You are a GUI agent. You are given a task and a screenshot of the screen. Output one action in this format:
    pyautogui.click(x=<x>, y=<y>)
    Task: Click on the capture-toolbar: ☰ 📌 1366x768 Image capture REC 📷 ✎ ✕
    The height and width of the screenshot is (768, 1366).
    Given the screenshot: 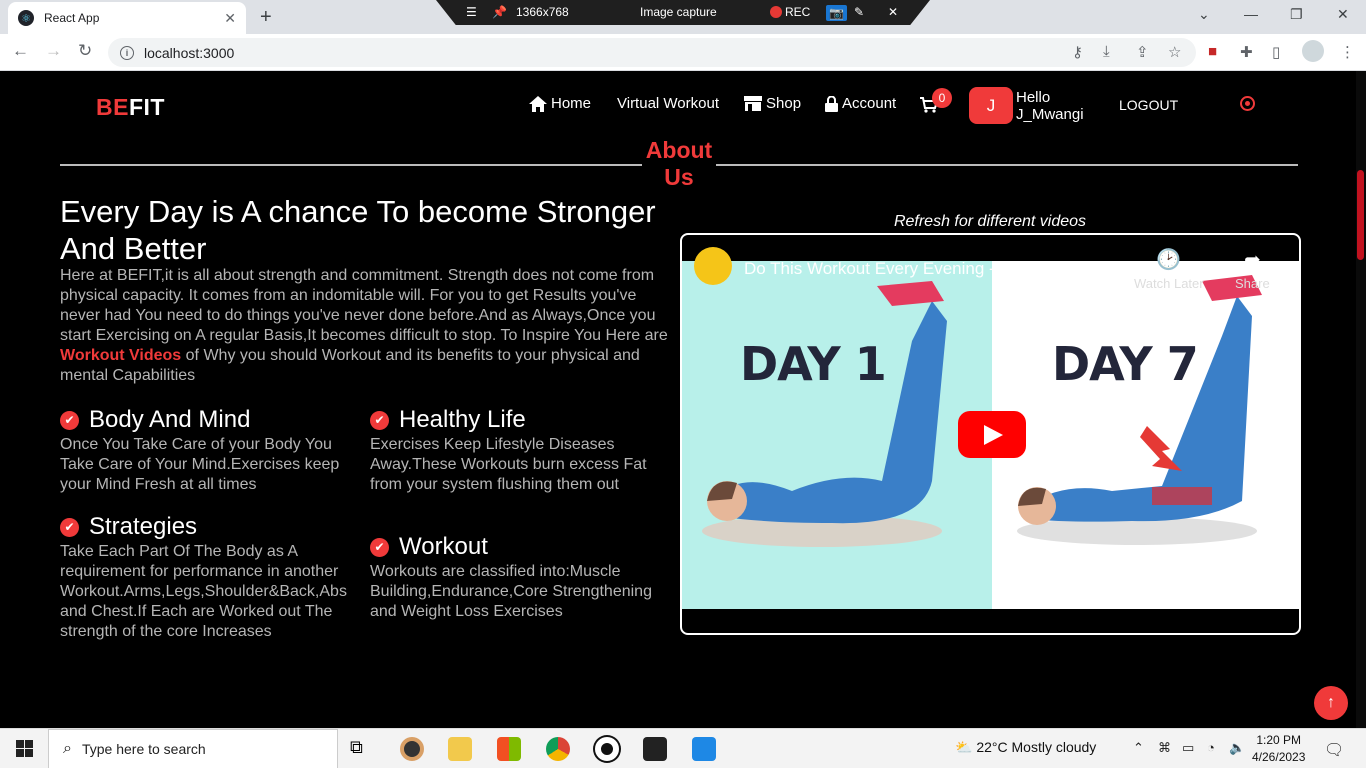 What is the action you would take?
    pyautogui.click(x=683, y=12)
    